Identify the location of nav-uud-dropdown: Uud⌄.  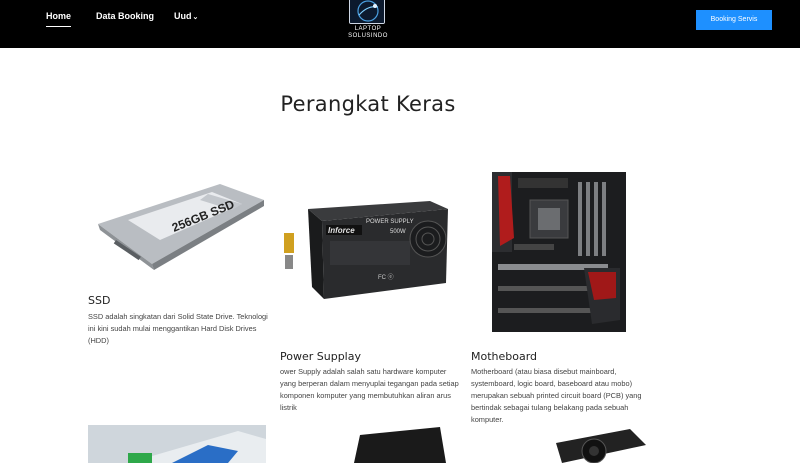
(186, 16).